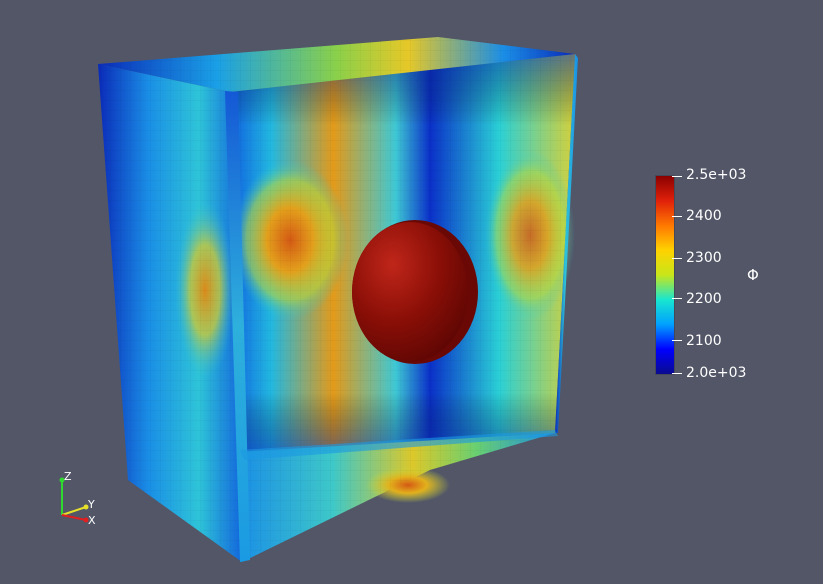 The image size is (823, 584). Describe the element at coordinates (665, 275) in the screenshot. I see `color-bar` at that location.